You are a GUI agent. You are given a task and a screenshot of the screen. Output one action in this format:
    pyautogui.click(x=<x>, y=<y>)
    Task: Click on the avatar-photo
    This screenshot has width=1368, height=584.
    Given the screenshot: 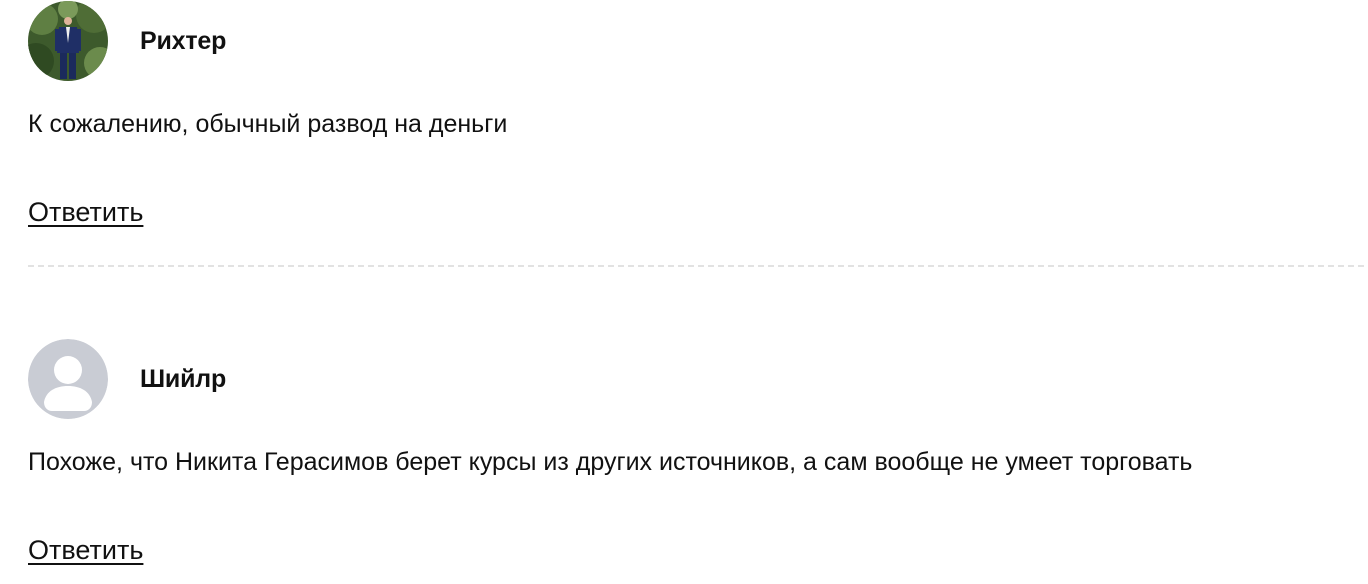 What is the action you would take?
    pyautogui.click(x=68, y=41)
    